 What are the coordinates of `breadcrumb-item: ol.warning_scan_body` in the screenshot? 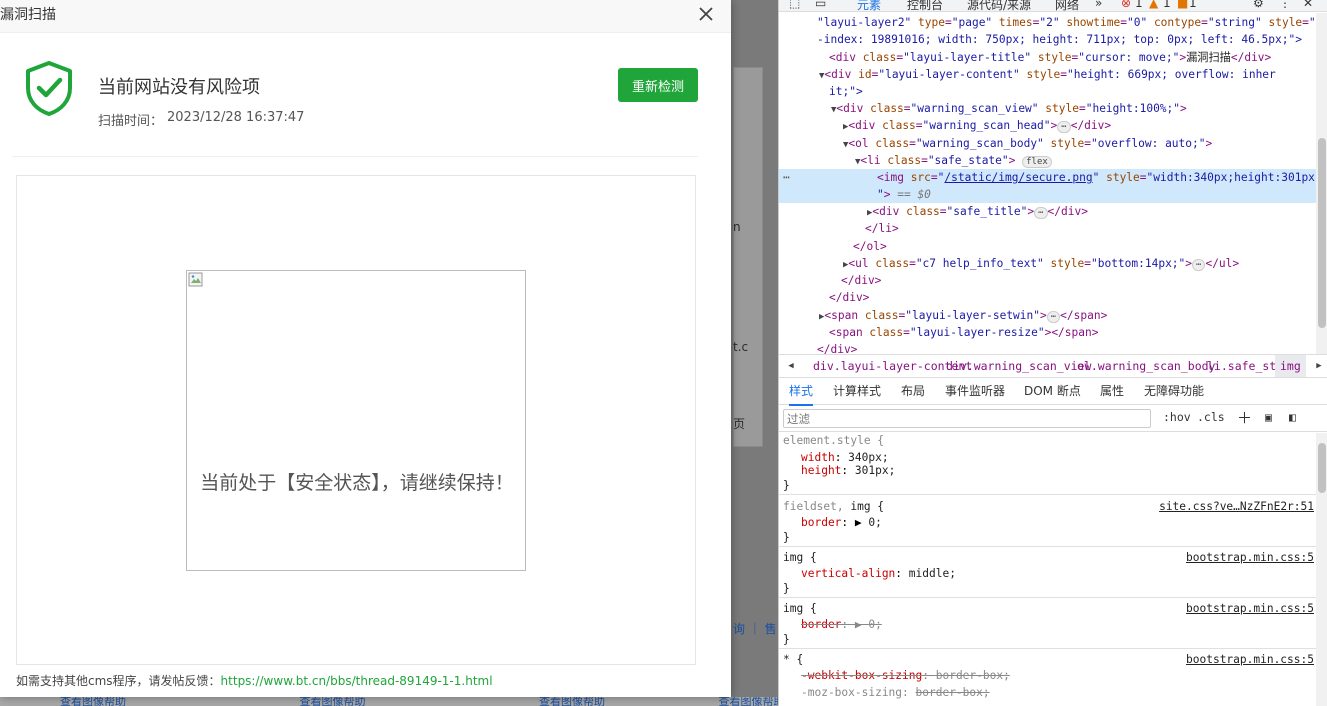 It's located at (1146, 366).